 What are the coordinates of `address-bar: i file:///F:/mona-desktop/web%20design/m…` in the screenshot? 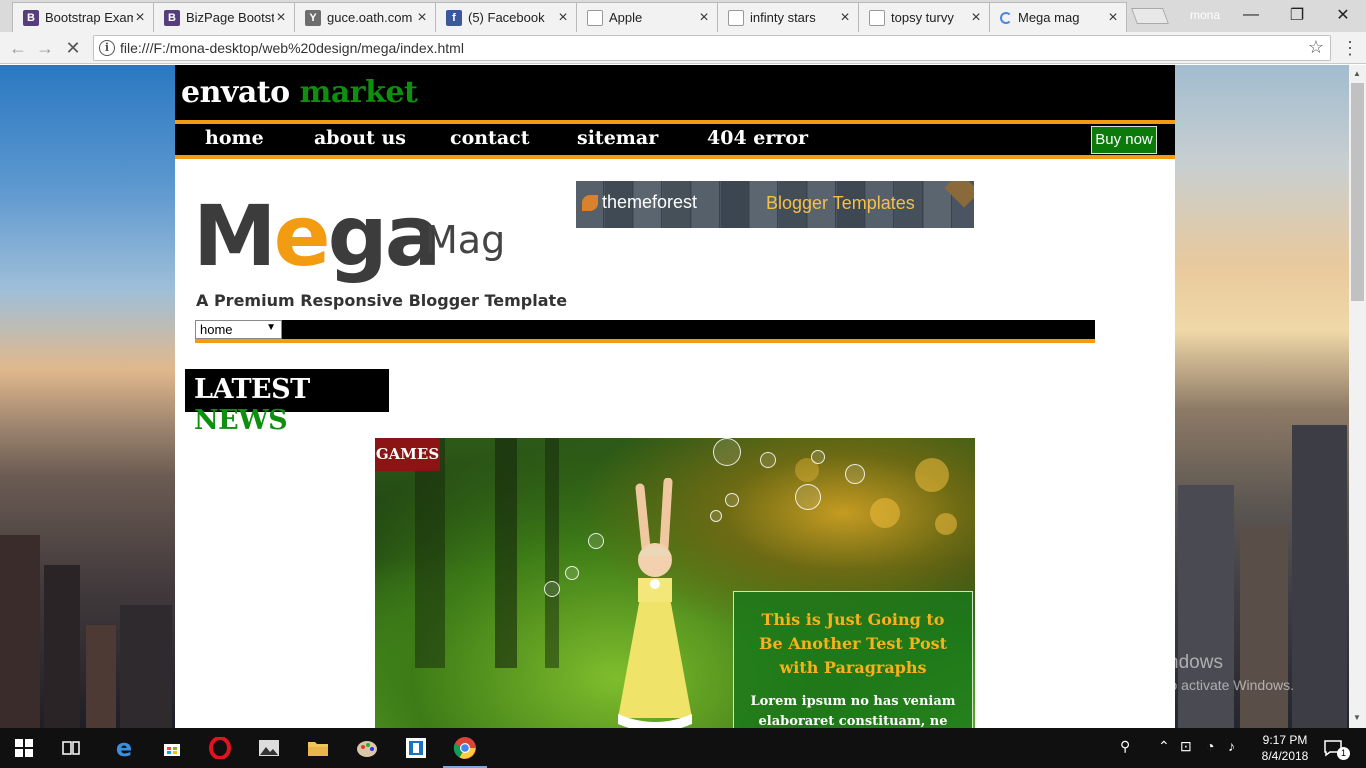 It's located at (712, 48).